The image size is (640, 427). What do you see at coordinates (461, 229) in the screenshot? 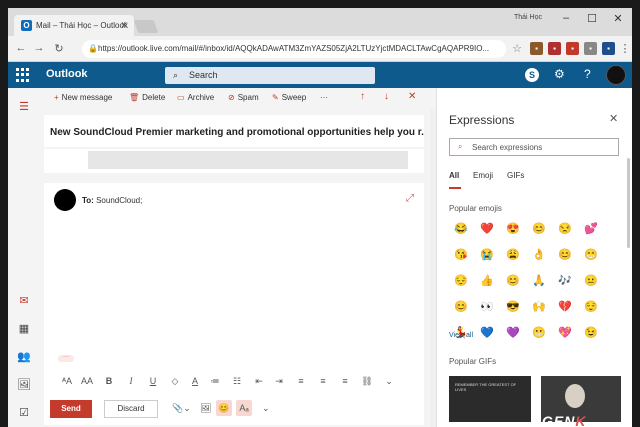
I see `emoji-item: 😂` at bounding box center [461, 229].